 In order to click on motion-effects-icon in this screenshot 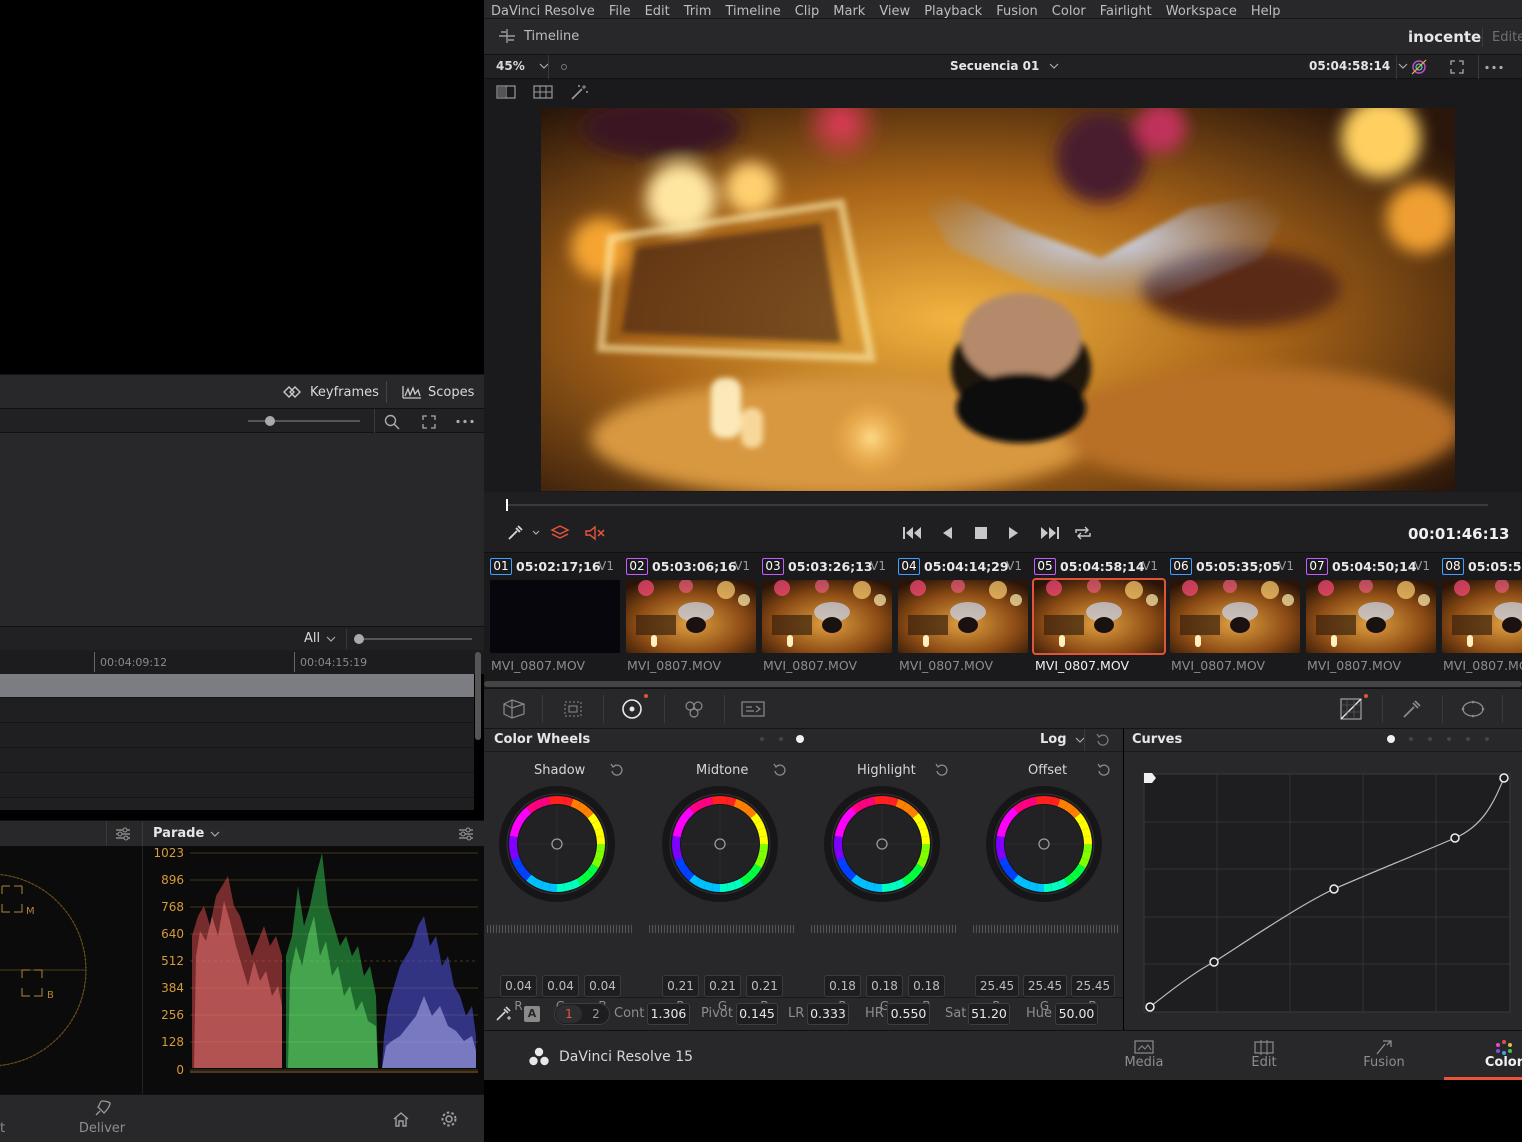, I will do `click(753, 709)`.